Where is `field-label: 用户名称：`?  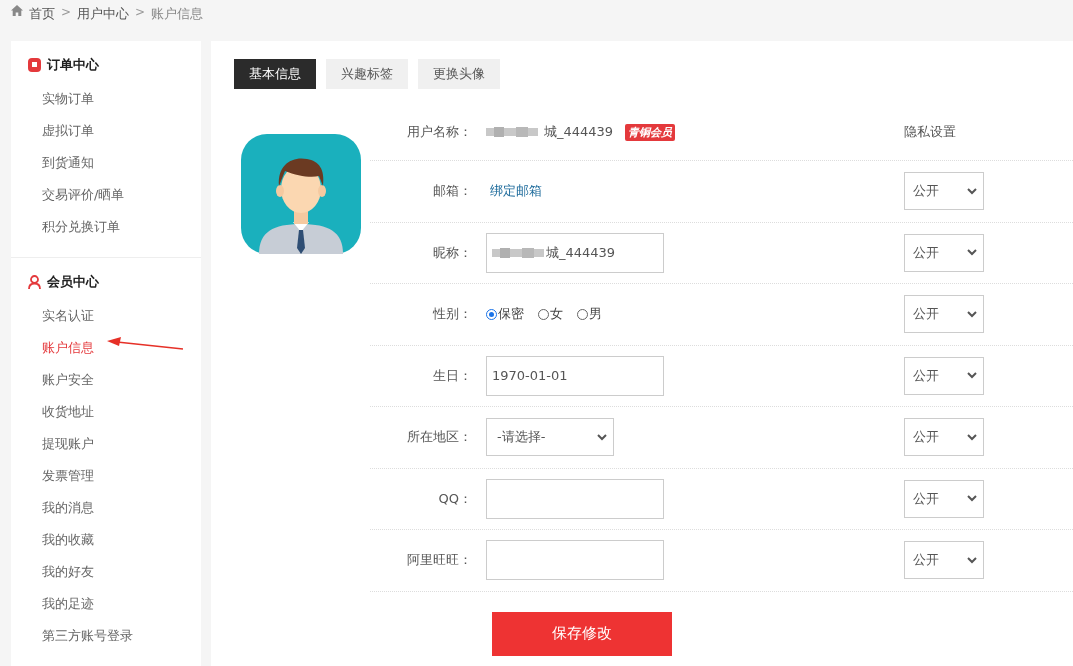
field-label: 用户名称： is located at coordinates (439, 132).